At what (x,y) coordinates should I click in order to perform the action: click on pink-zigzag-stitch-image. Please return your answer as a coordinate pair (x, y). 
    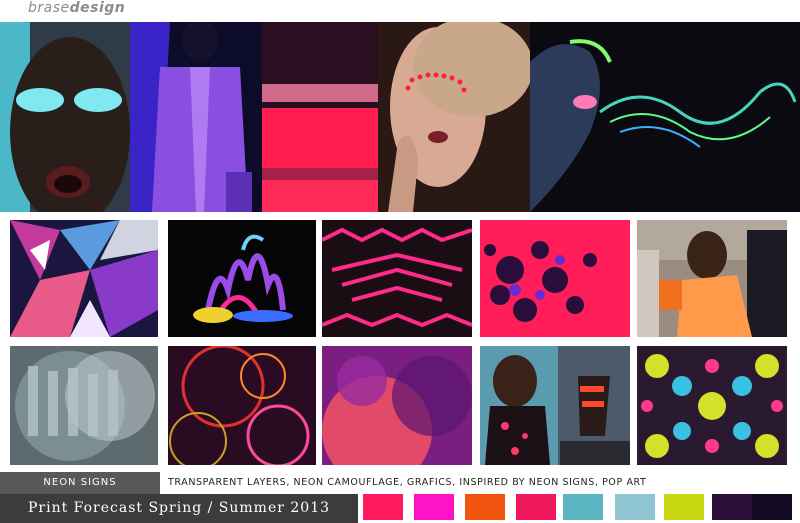
    Looking at the image, I should click on (397, 278).